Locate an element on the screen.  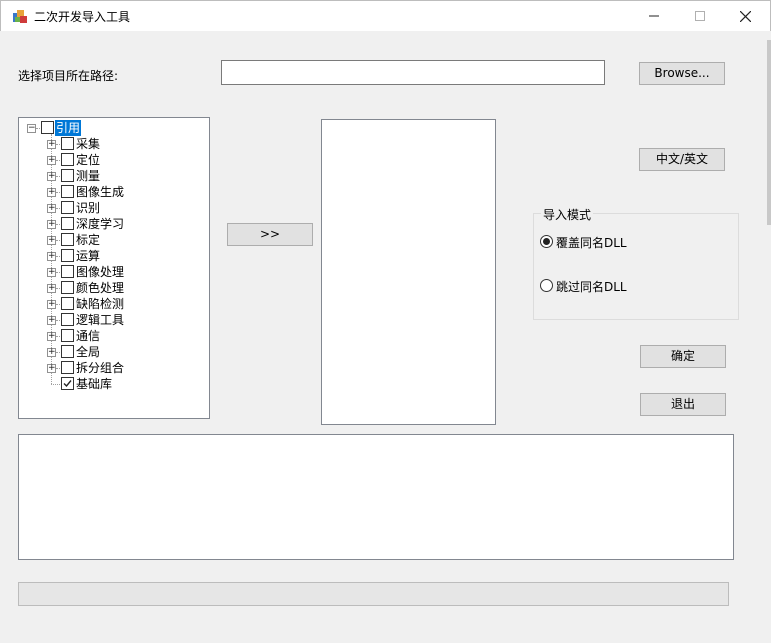
add-to-list-button: >> is located at coordinates (270, 234).